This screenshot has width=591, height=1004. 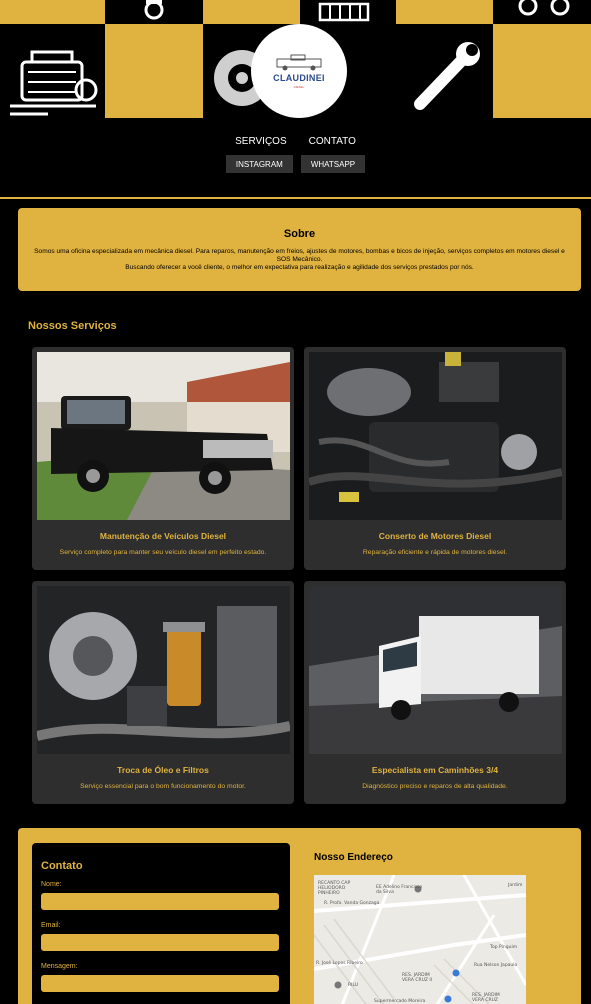 I want to click on instagram-button: INSTAGRAM, so click(x=259, y=164).